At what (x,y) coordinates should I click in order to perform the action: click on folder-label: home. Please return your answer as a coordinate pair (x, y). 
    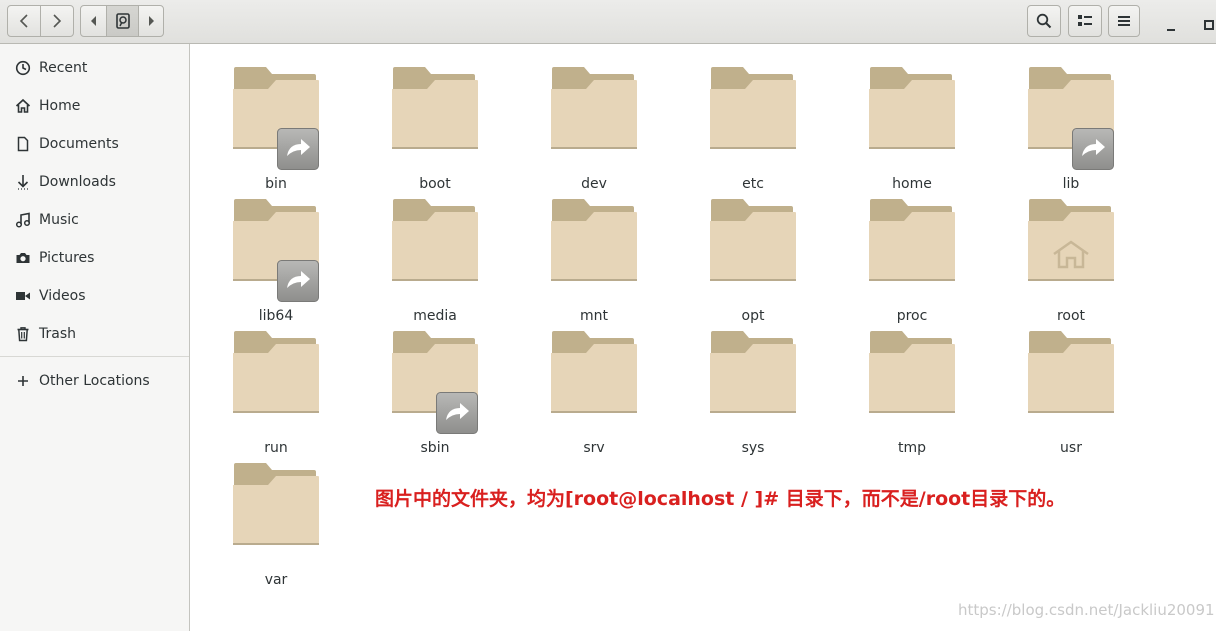
    Looking at the image, I should click on (912, 184).